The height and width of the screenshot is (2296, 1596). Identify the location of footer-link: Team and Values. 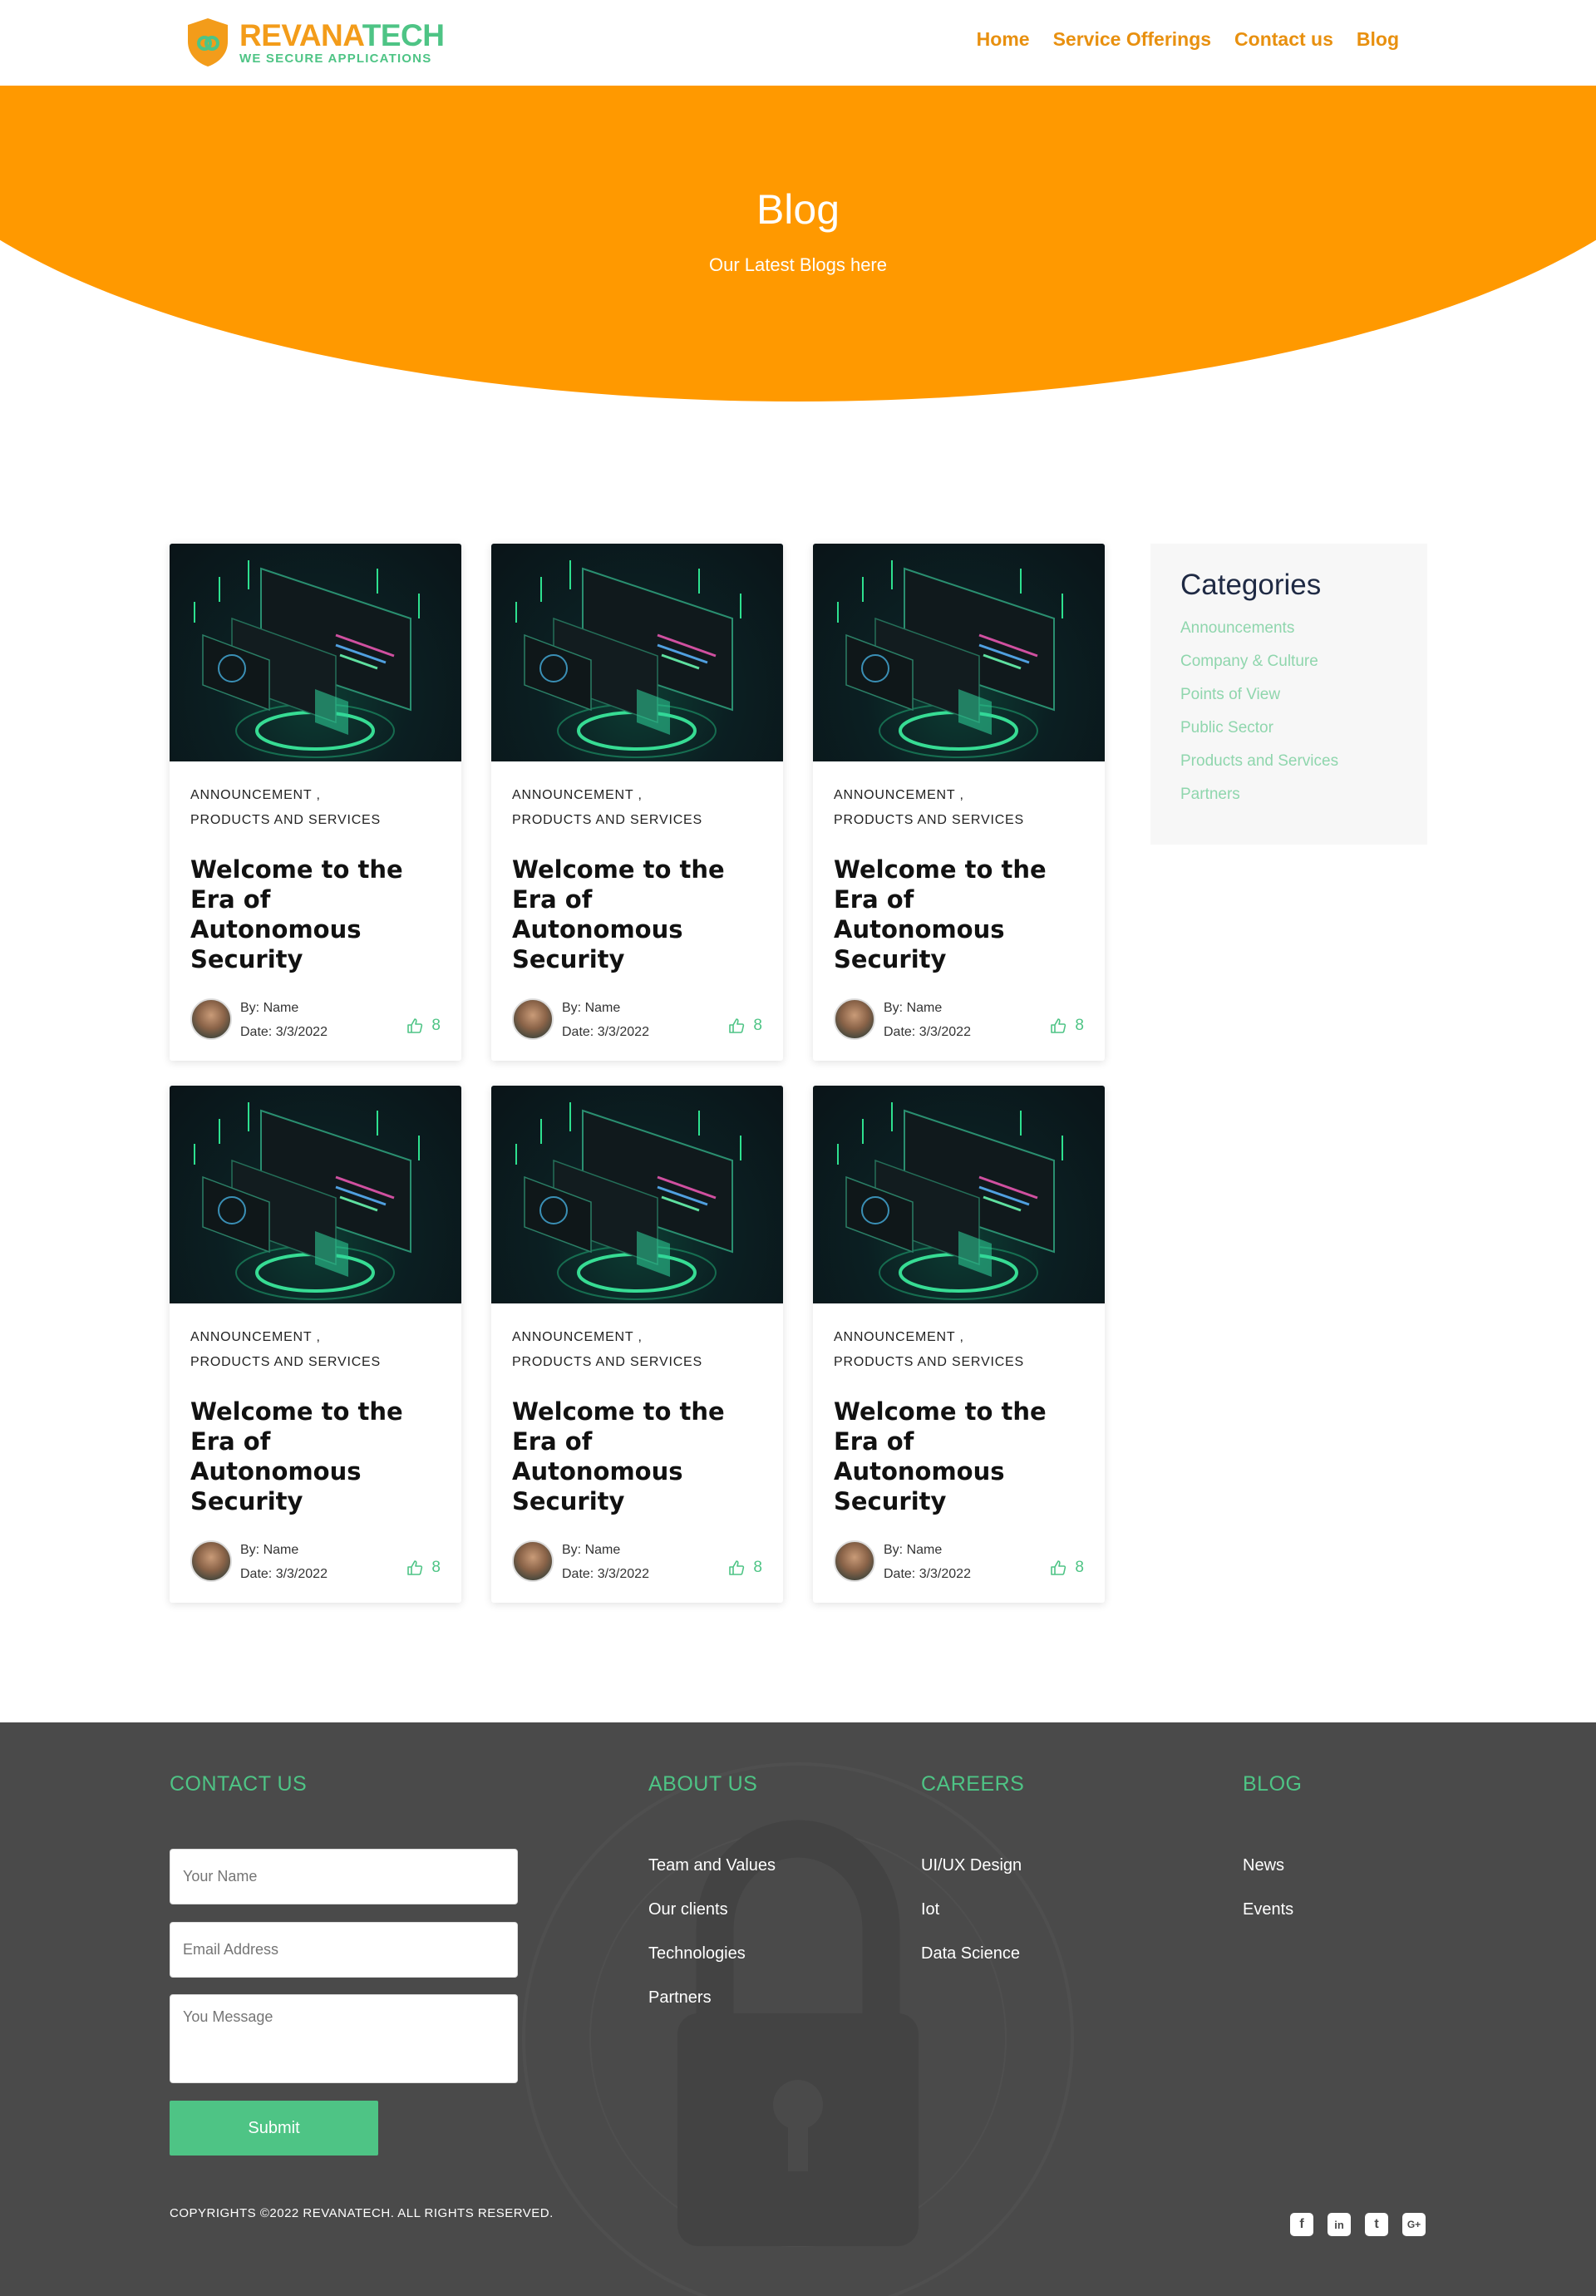
(712, 1866).